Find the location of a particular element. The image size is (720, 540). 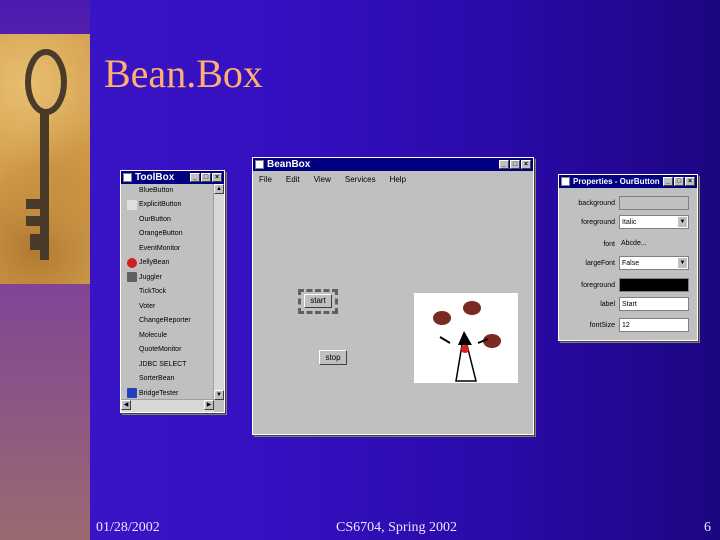

juggler-bean is located at coordinates (466, 338).